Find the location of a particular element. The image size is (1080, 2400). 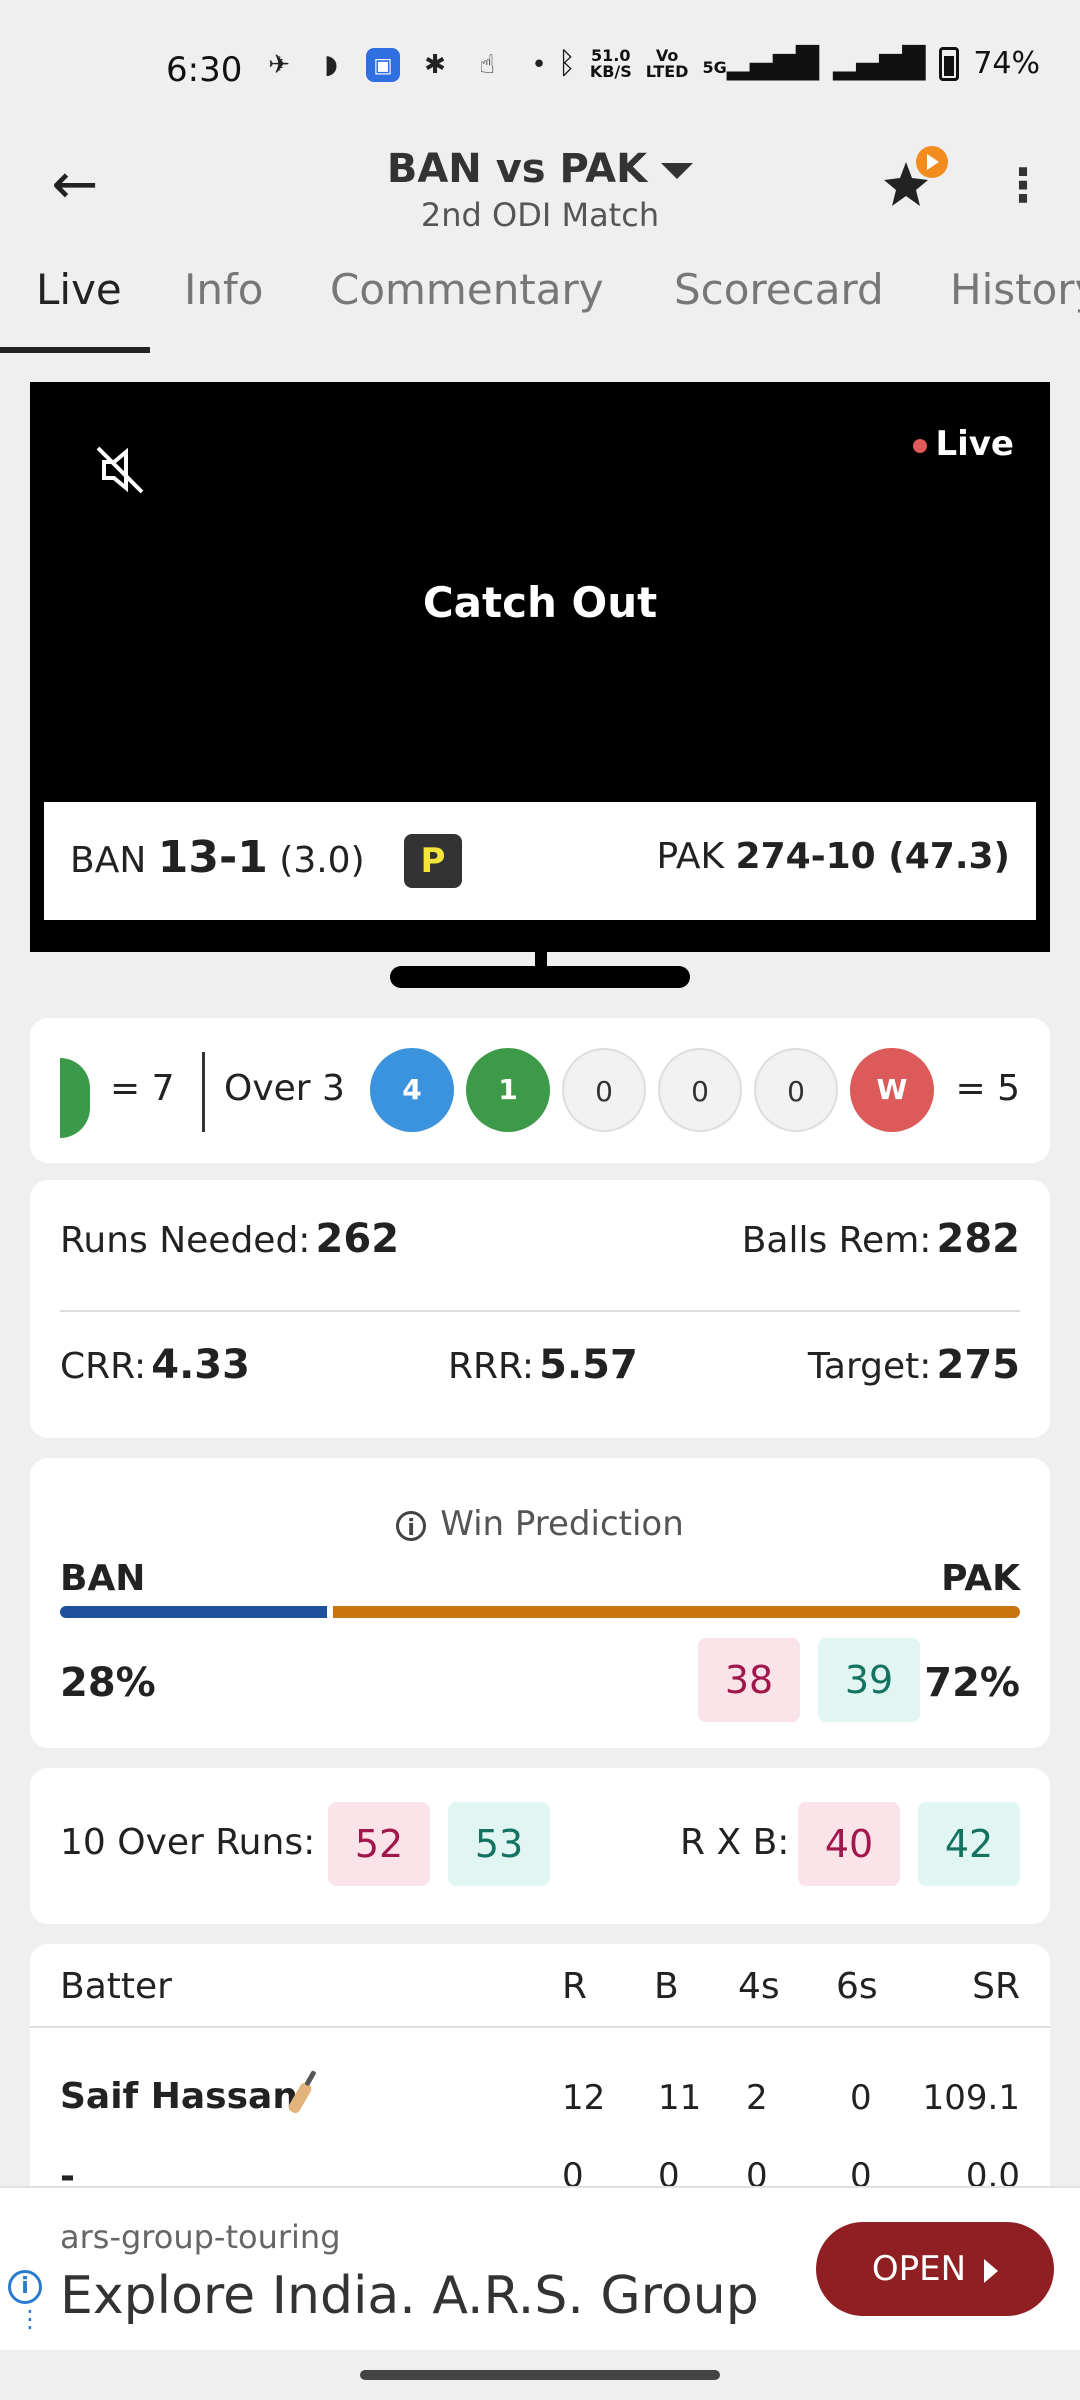

tab-info: Info is located at coordinates (224, 289).